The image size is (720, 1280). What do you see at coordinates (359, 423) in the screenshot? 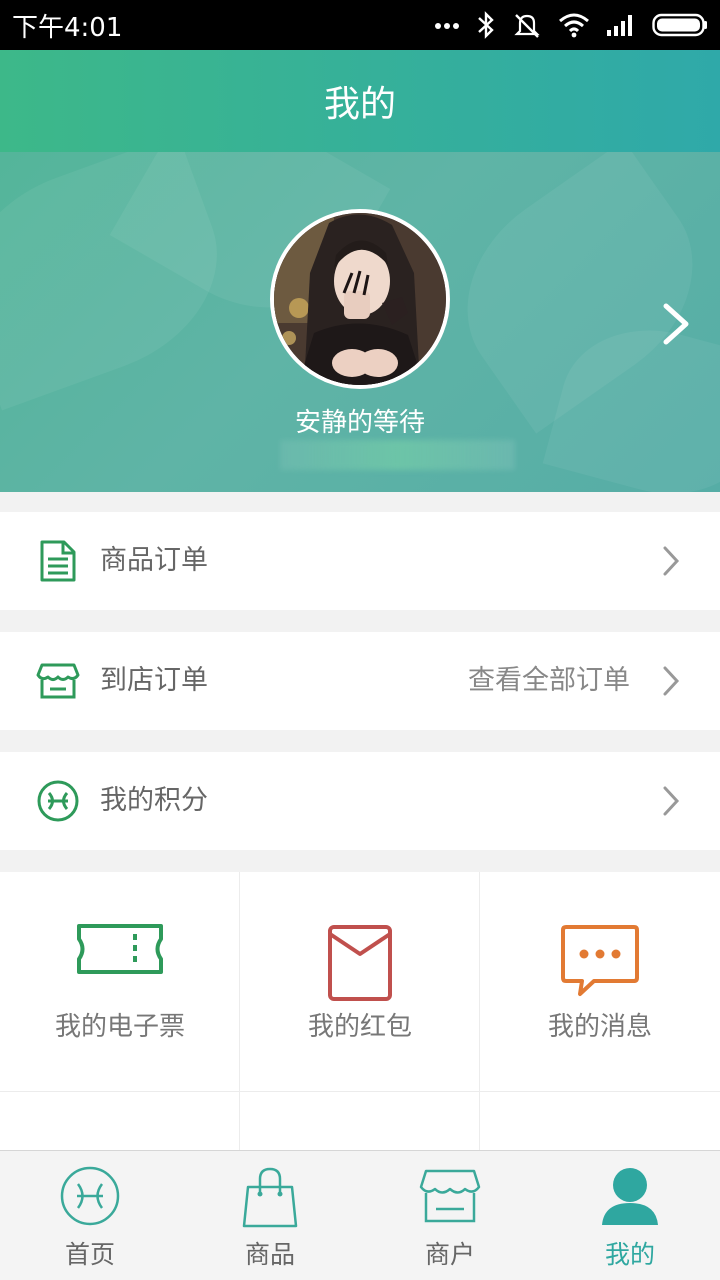
I see `nickname: 安静的等待` at bounding box center [359, 423].